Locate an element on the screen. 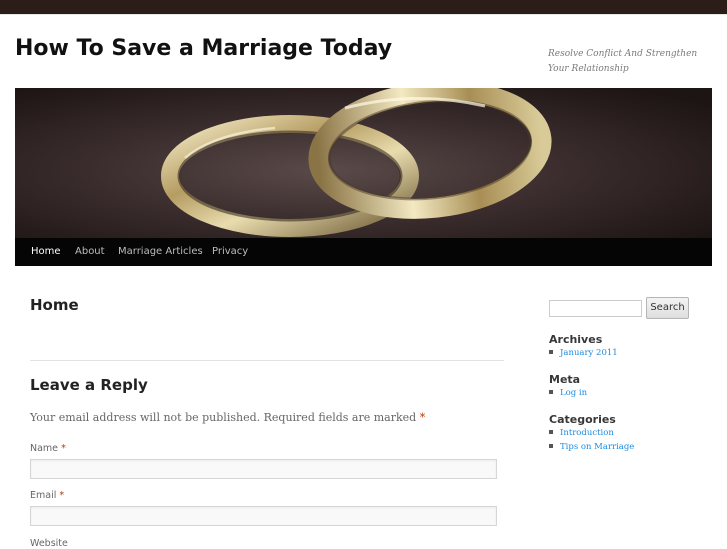  nav-privacy: Privacy is located at coordinates (230, 251).